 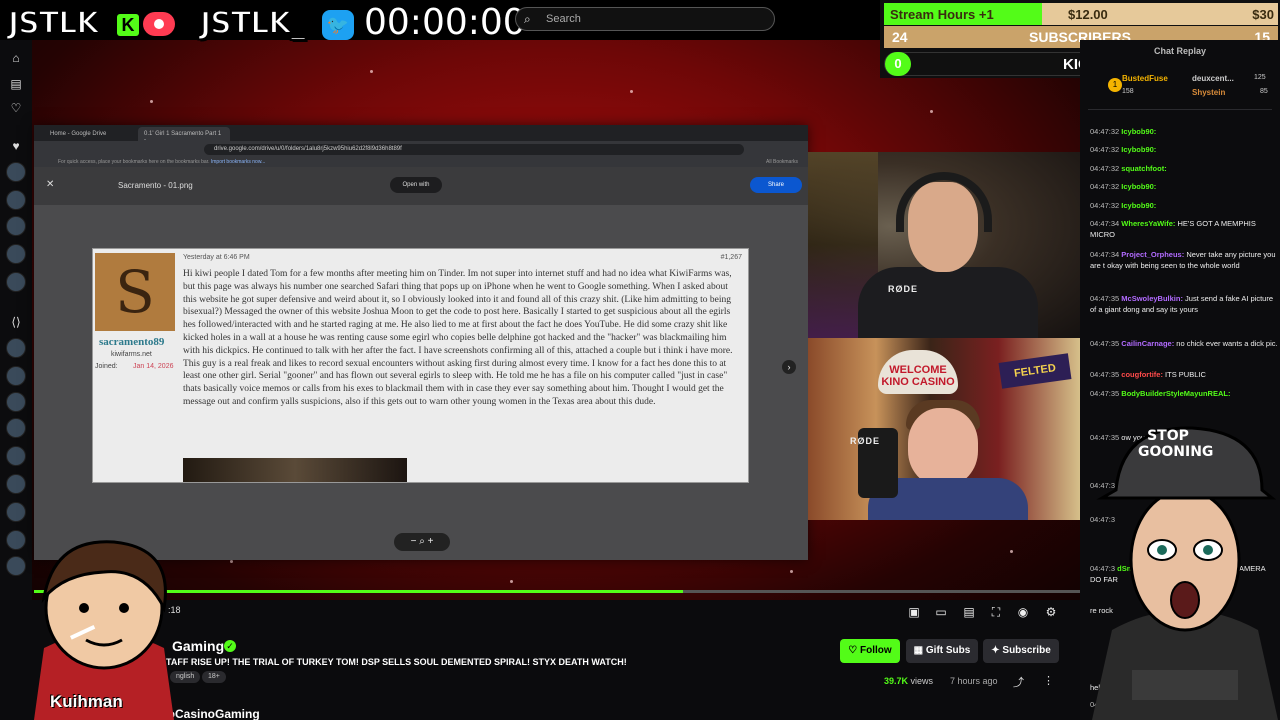 I want to click on clip-icon: ▤, so click(x=969, y=612).